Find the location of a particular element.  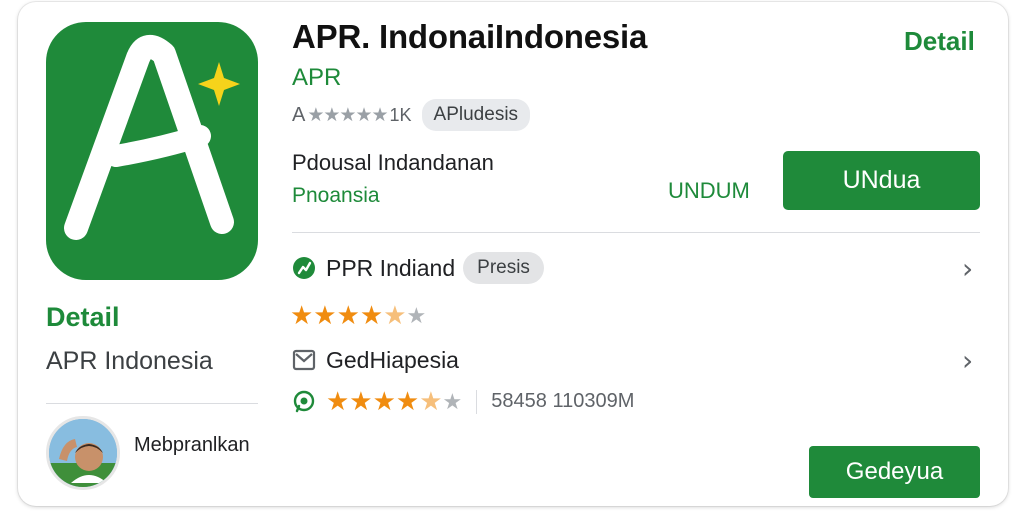

rating-count: 1K is located at coordinates (400, 114).